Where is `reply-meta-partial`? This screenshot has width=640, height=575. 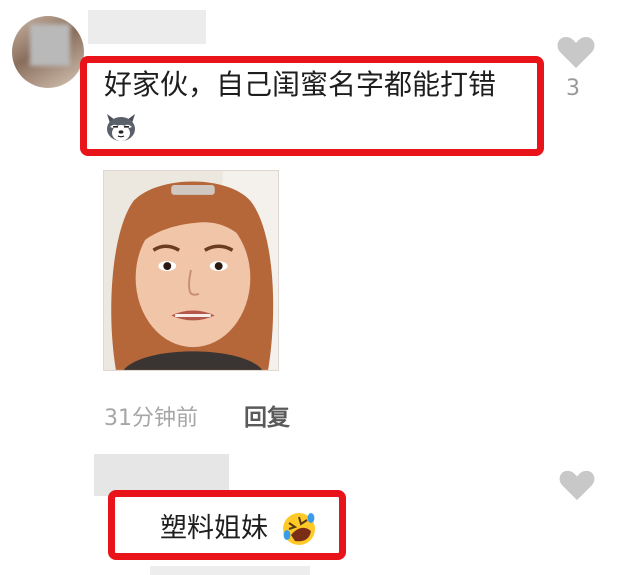 reply-meta-partial is located at coordinates (230, 570).